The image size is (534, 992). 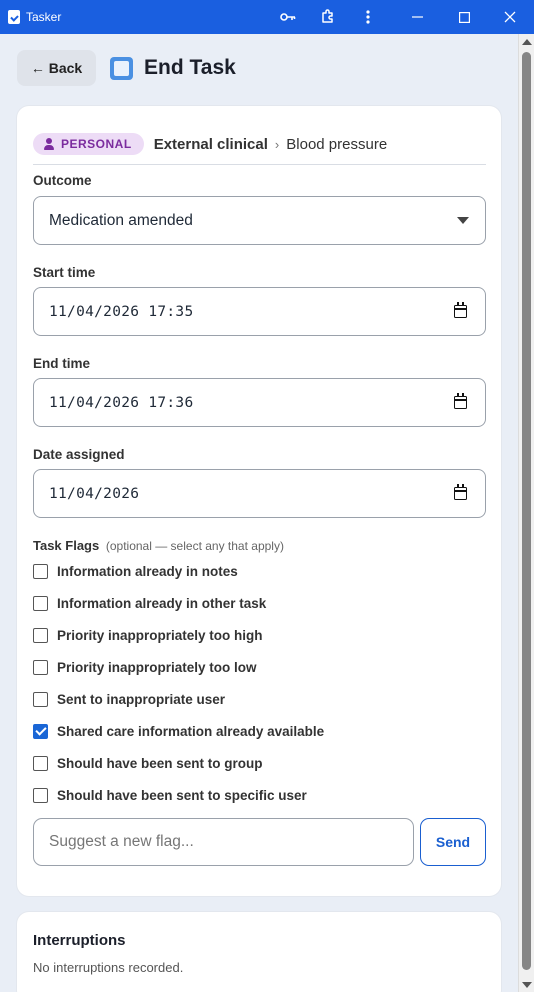 What do you see at coordinates (157, 667) in the screenshot?
I see `flag-label: Priority inappropriately too low` at bounding box center [157, 667].